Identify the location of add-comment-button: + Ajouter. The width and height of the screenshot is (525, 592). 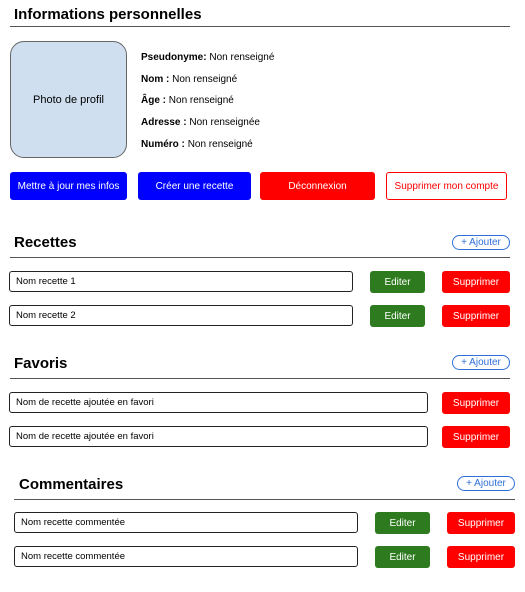
(486, 483).